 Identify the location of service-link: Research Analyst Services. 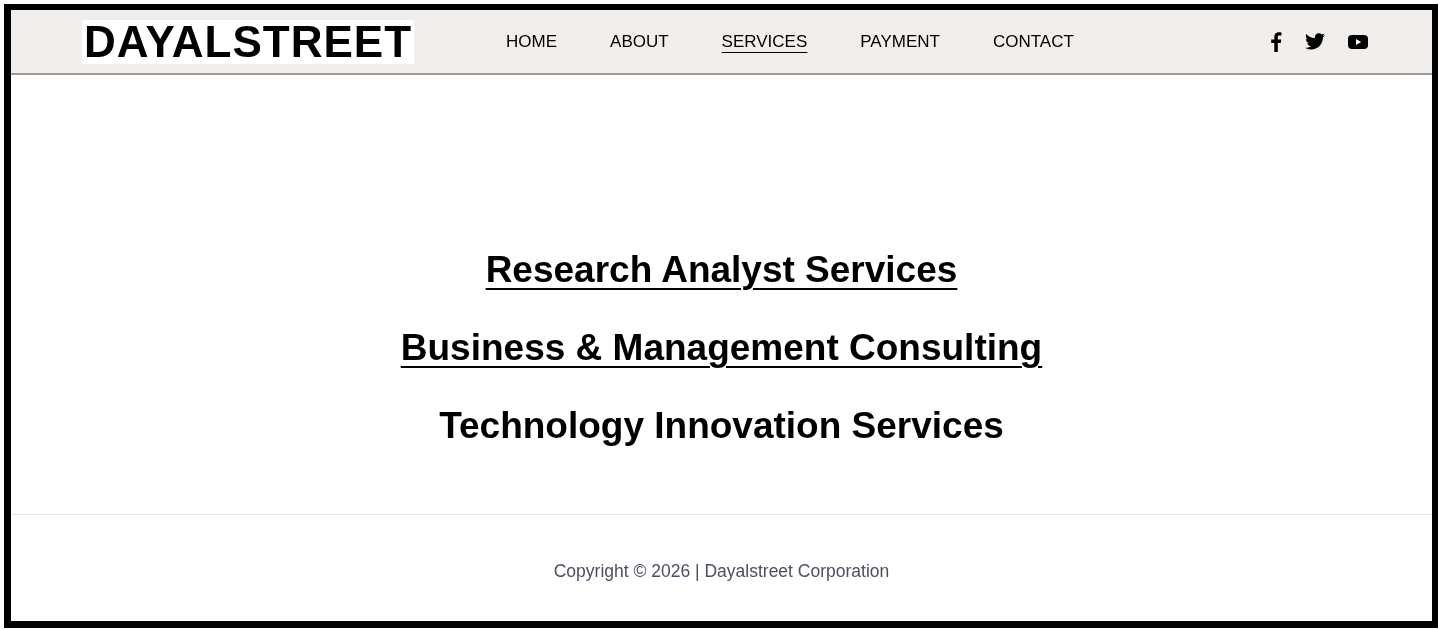
(721, 270).